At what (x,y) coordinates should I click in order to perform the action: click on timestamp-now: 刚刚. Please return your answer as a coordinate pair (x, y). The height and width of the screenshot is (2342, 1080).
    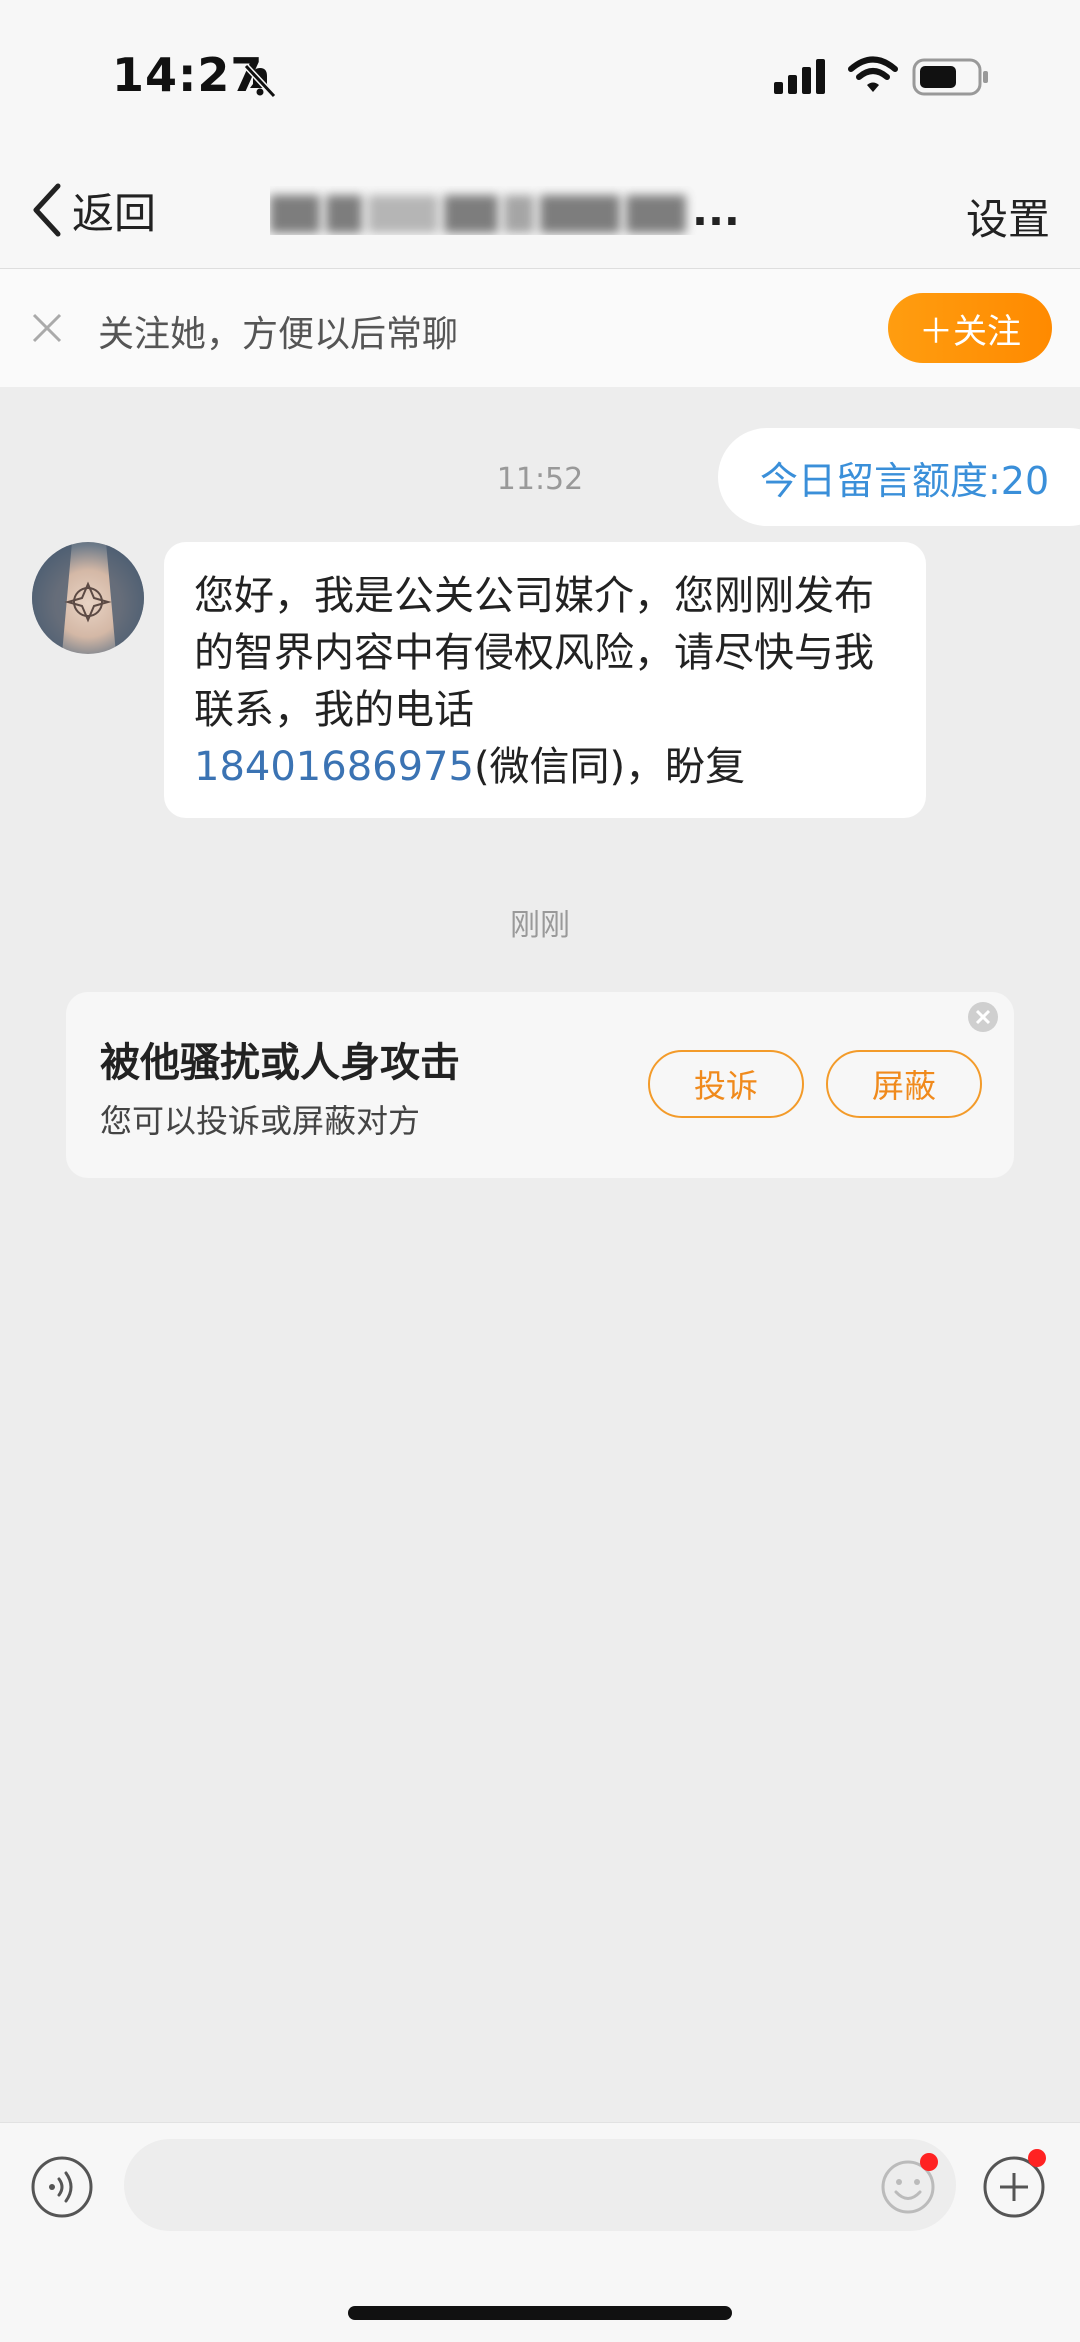
    Looking at the image, I should click on (540, 925).